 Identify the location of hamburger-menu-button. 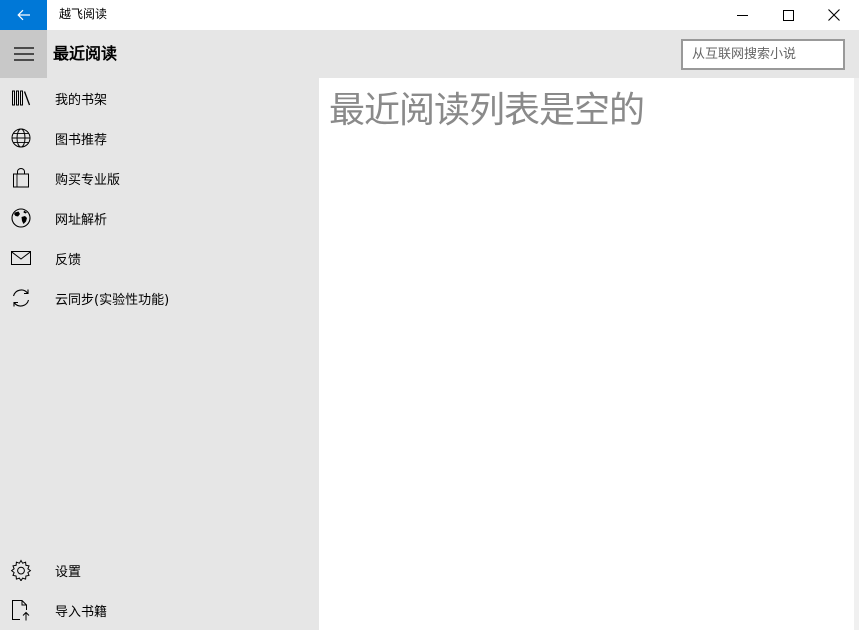
(23, 54).